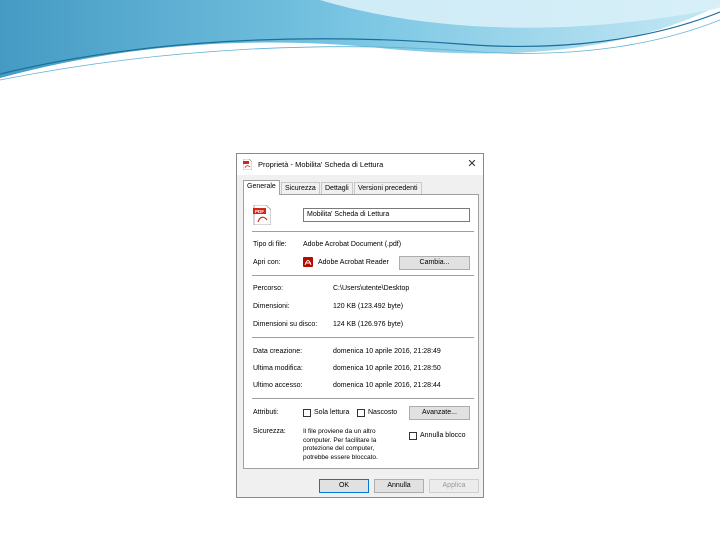  What do you see at coordinates (388, 188) in the screenshot?
I see `tab-versioni-precedenti: Versioni precedenti` at bounding box center [388, 188].